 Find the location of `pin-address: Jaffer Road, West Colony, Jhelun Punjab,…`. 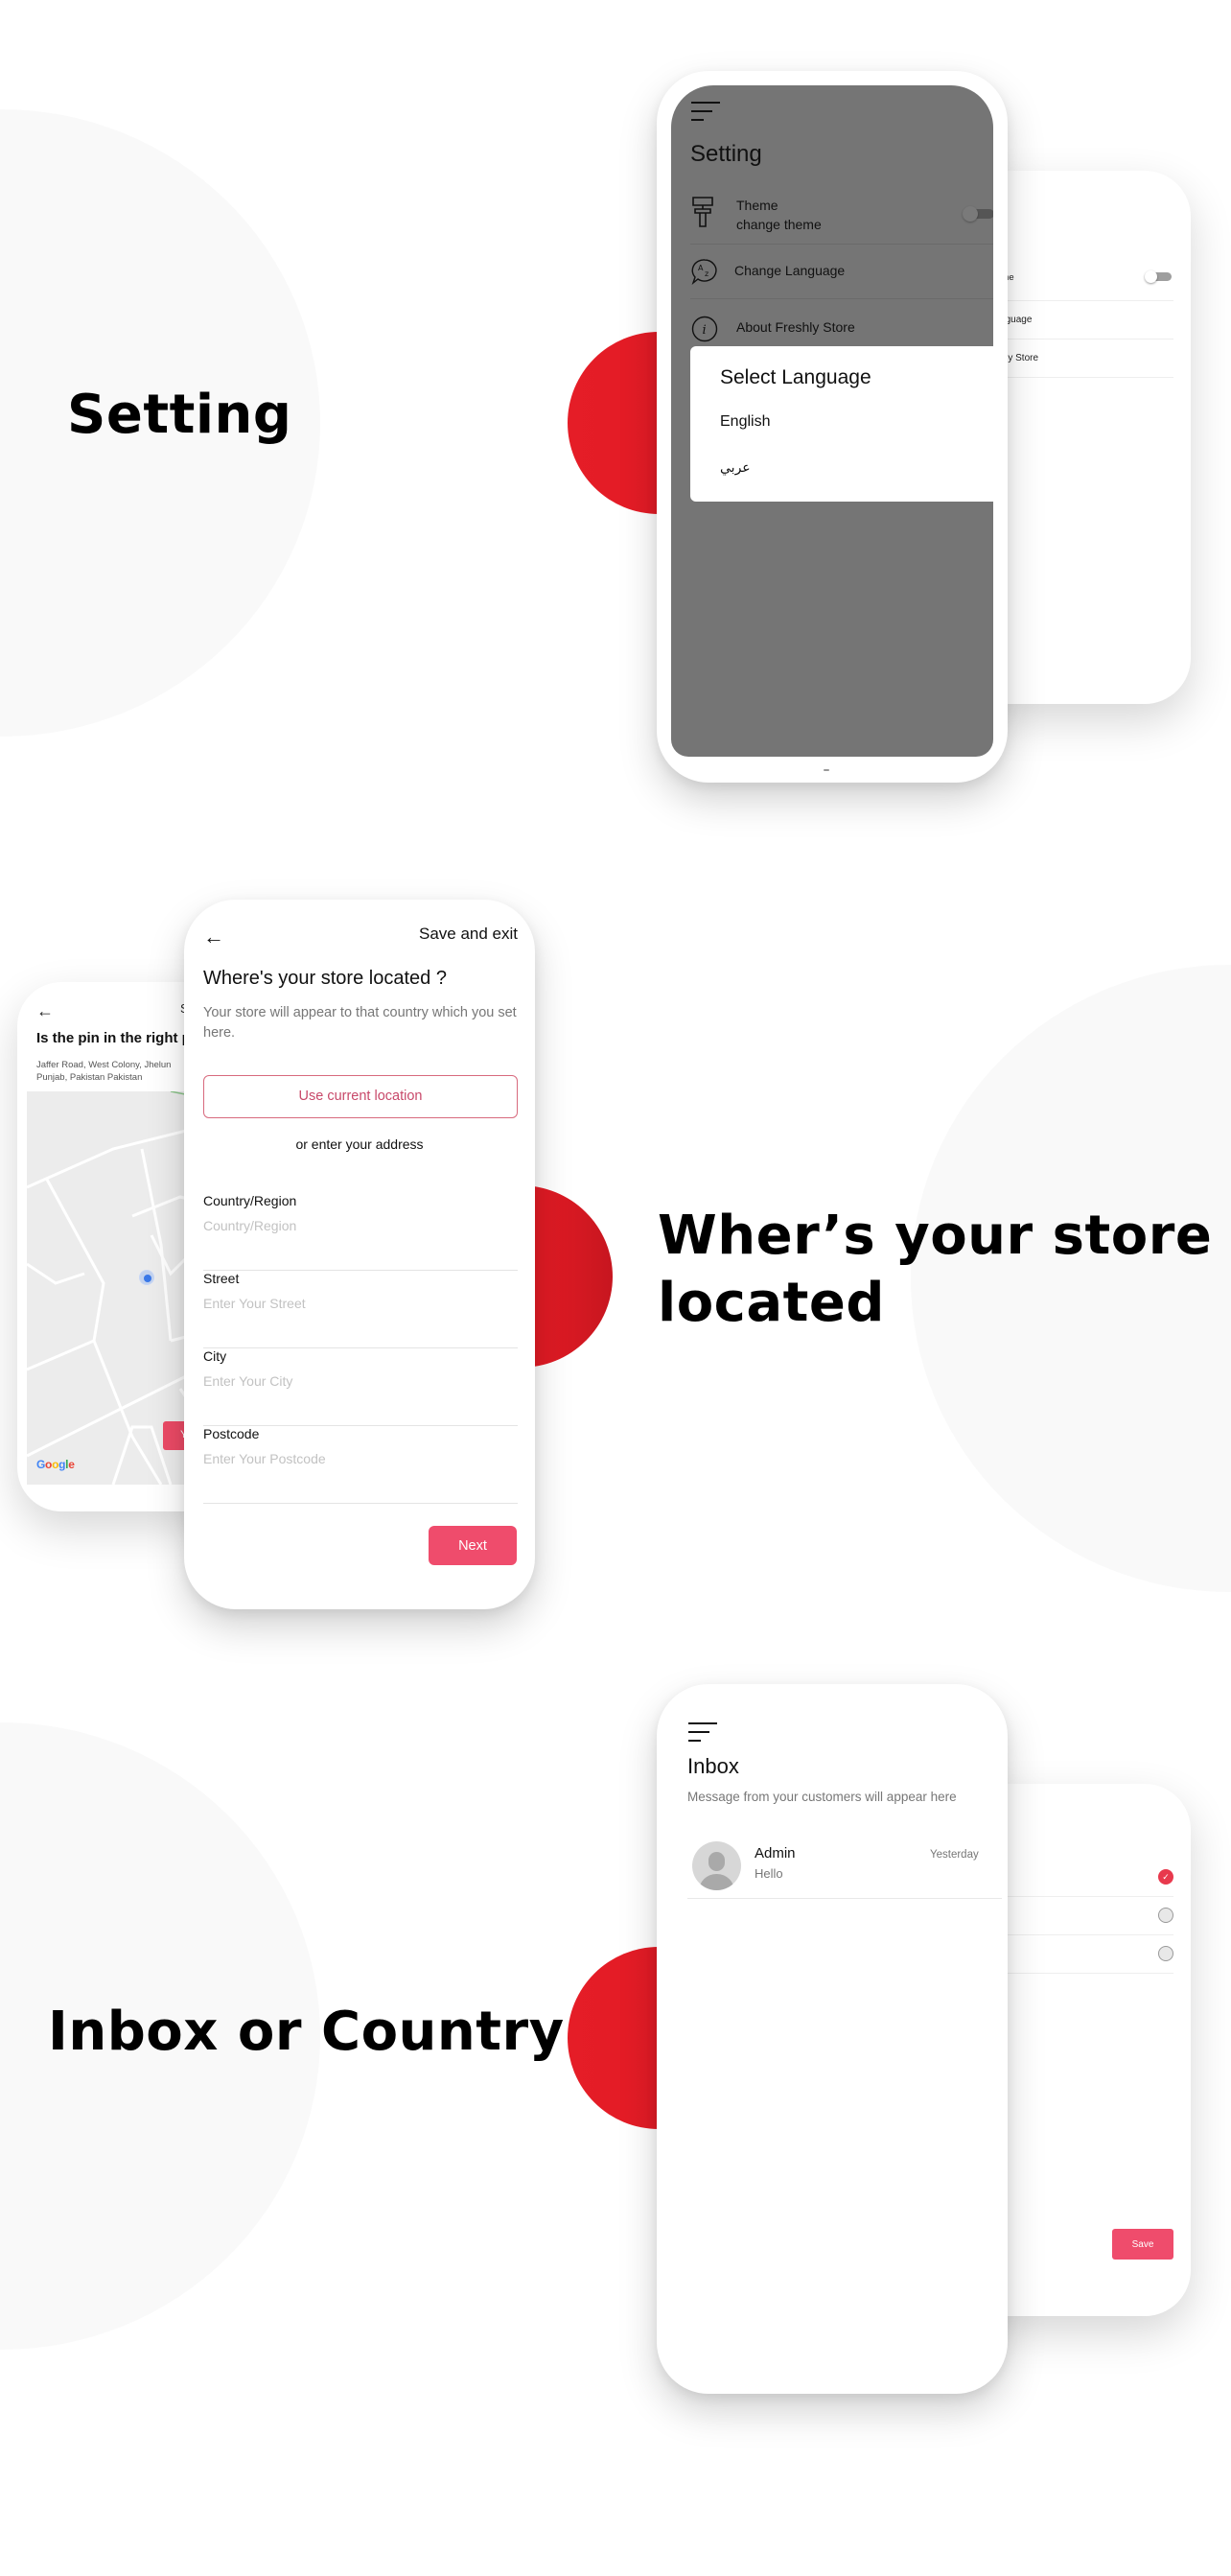

pin-address: Jaffer Road, West Colony, Jhelun Punjab,… is located at coordinates (104, 1072).